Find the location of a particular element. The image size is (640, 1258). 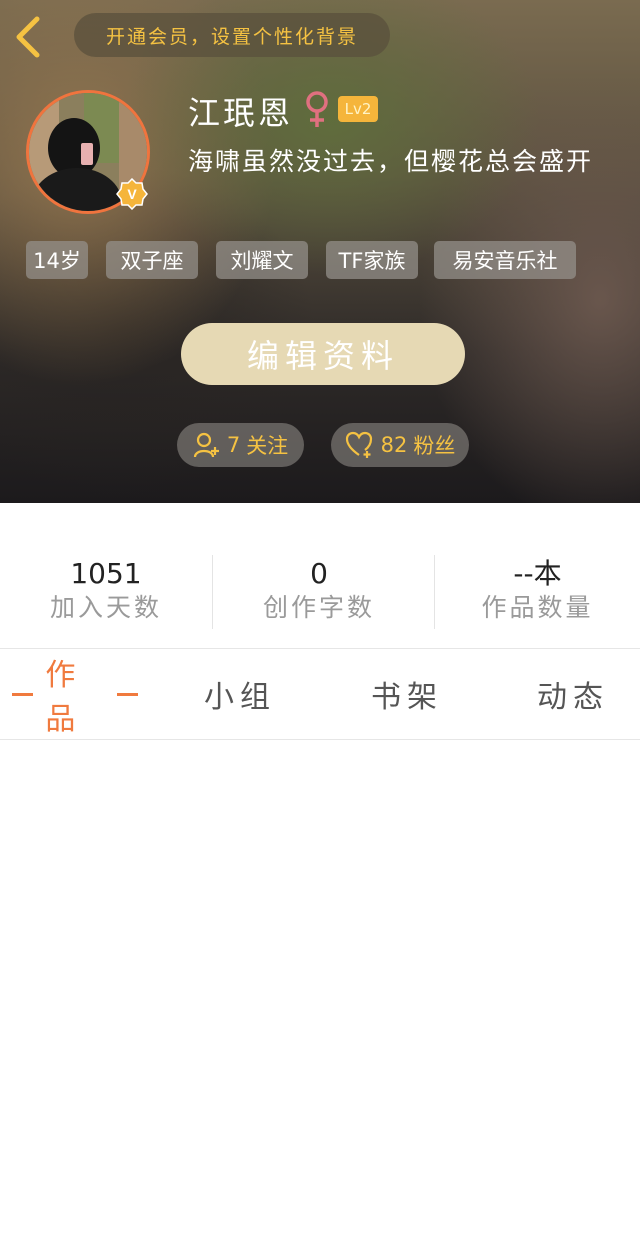

tab-bookshelf: 书架 is located at coordinates (407, 694).